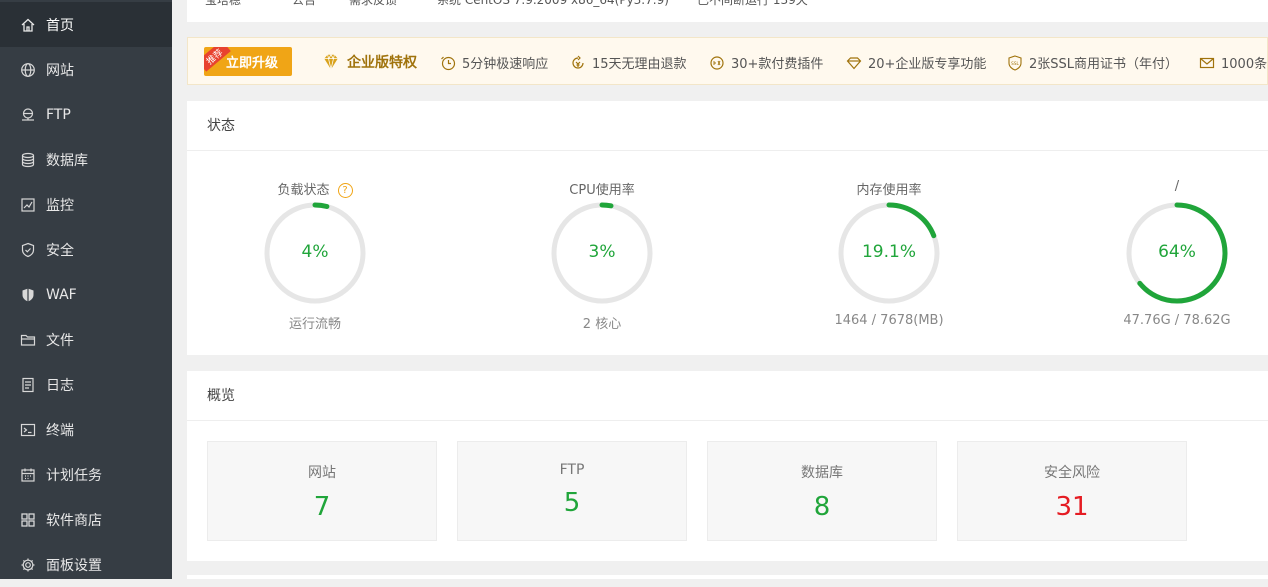 Image resolution: width=1268 pixels, height=587 pixels. I want to click on overview-databases: 数据库 8, so click(822, 491).